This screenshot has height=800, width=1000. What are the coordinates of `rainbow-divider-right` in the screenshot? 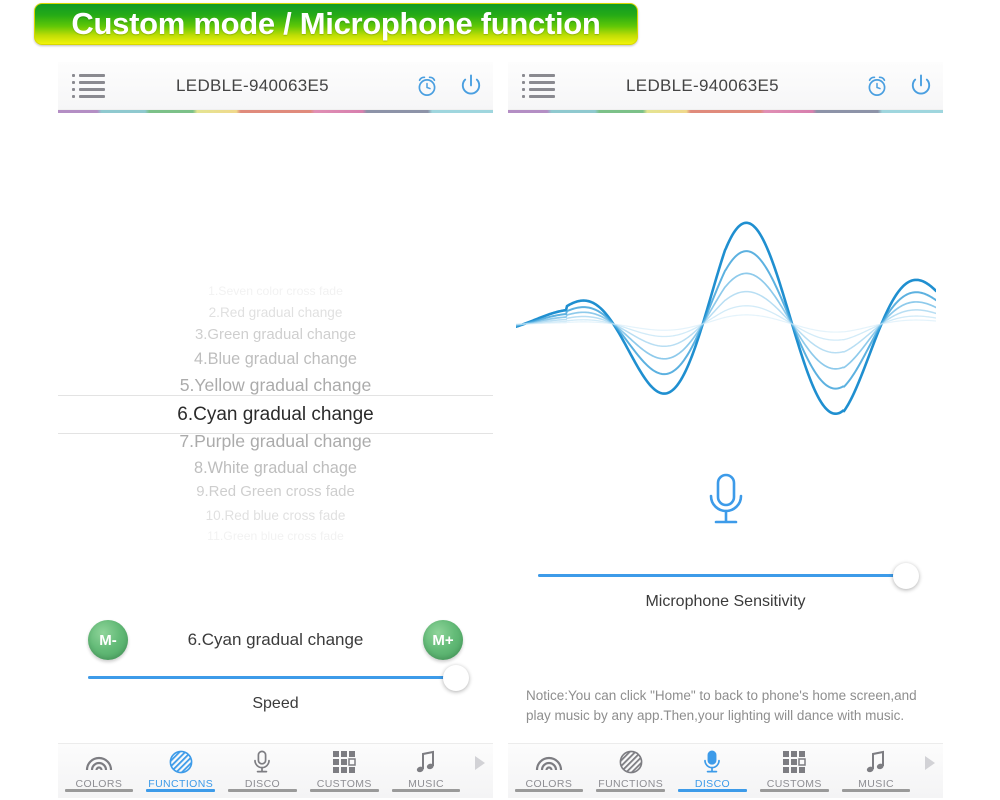 It's located at (725, 111).